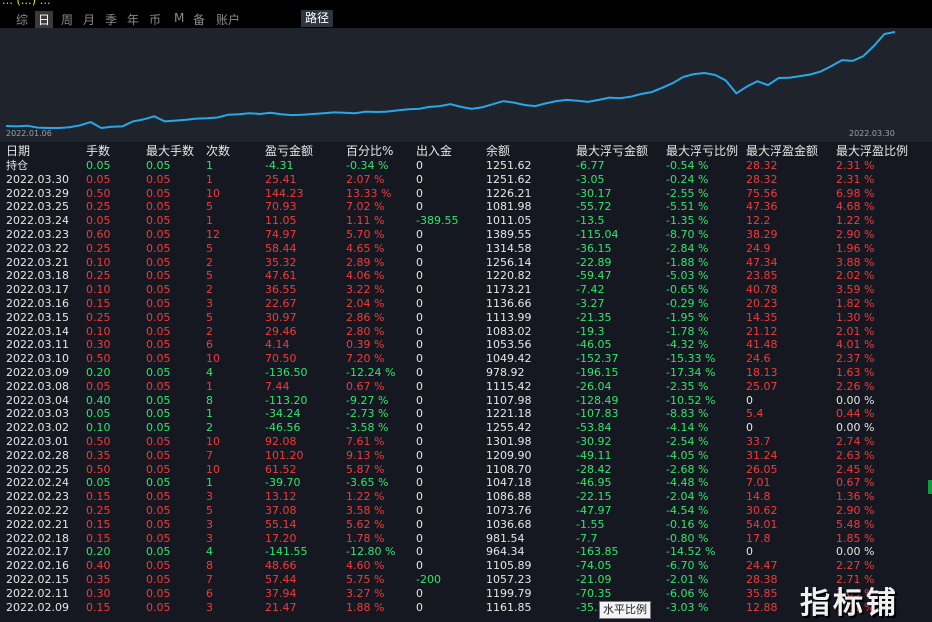 This screenshot has width=932, height=622. What do you see at coordinates (37, 469) in the screenshot?
I see `cell-date: 2022.02.25` at bounding box center [37, 469].